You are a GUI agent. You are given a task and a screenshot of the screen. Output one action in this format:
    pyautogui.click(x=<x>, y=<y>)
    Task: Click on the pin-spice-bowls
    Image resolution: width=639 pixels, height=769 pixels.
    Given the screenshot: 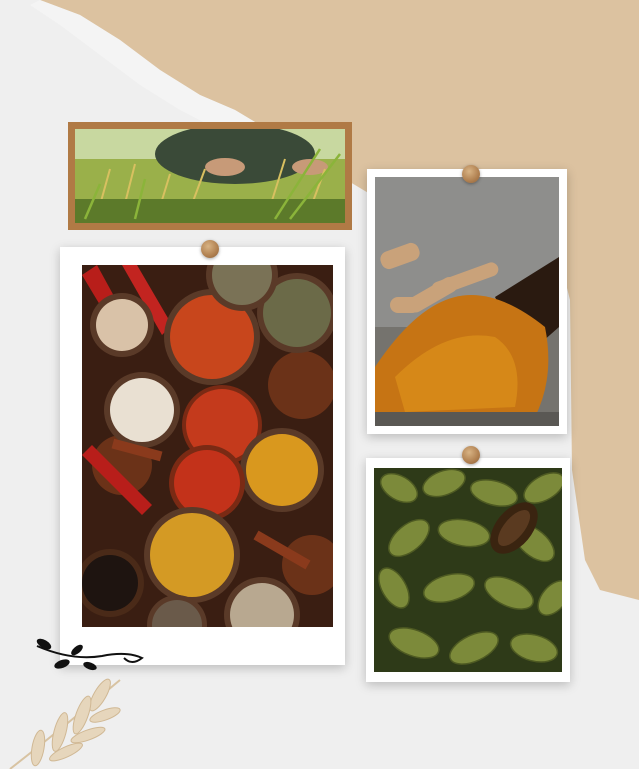 What is the action you would take?
    pyautogui.click(x=210, y=249)
    